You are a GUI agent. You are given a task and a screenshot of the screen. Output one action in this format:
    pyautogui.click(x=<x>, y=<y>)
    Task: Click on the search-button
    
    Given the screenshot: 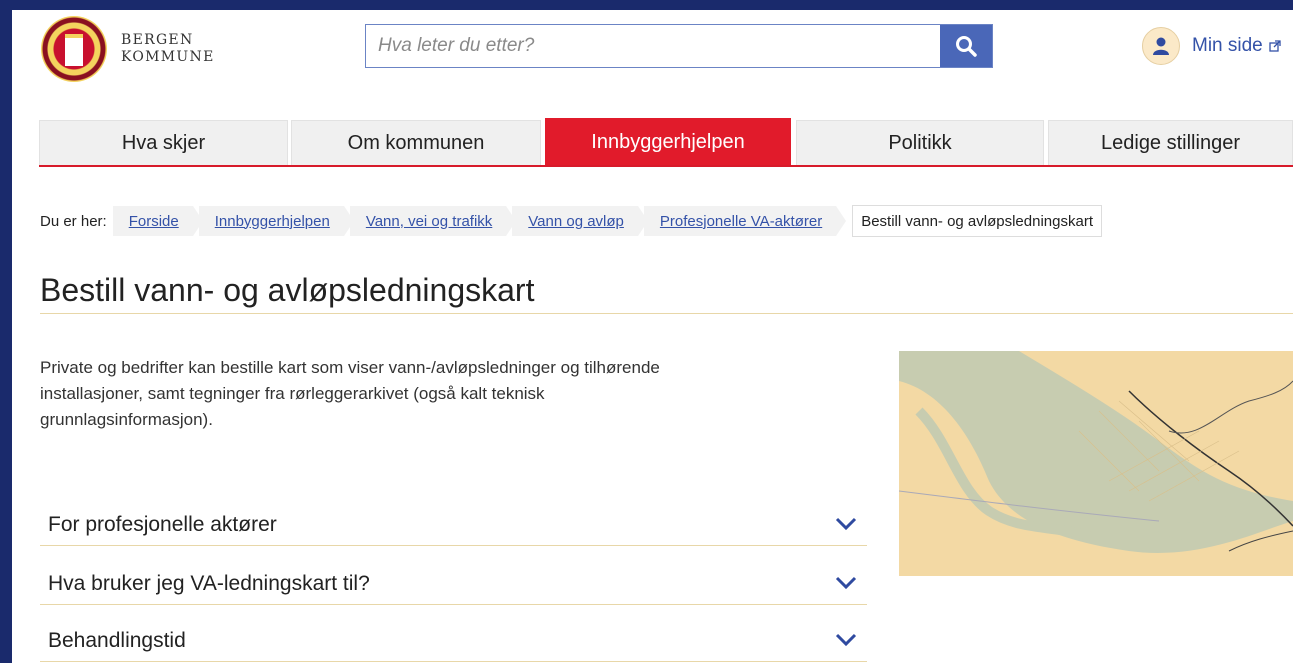 What is the action you would take?
    pyautogui.click(x=966, y=46)
    